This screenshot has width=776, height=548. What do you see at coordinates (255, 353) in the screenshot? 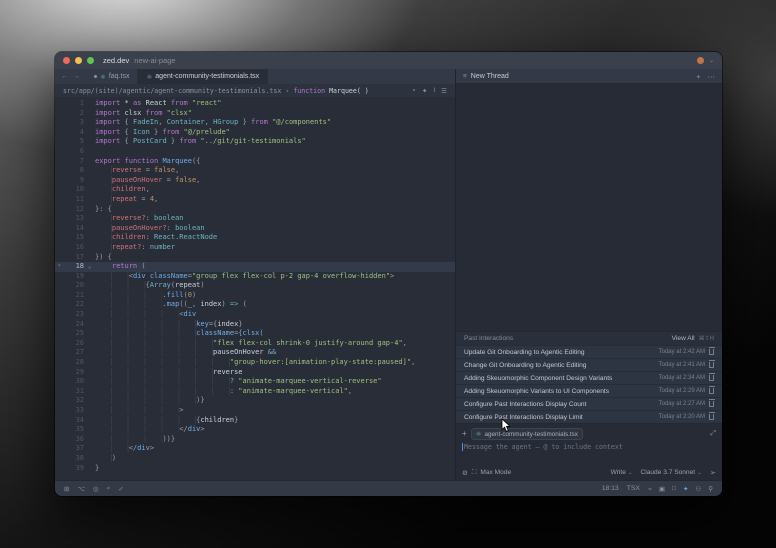
I see `code-line: 27 pauseOnHover &&` at bounding box center [255, 353].